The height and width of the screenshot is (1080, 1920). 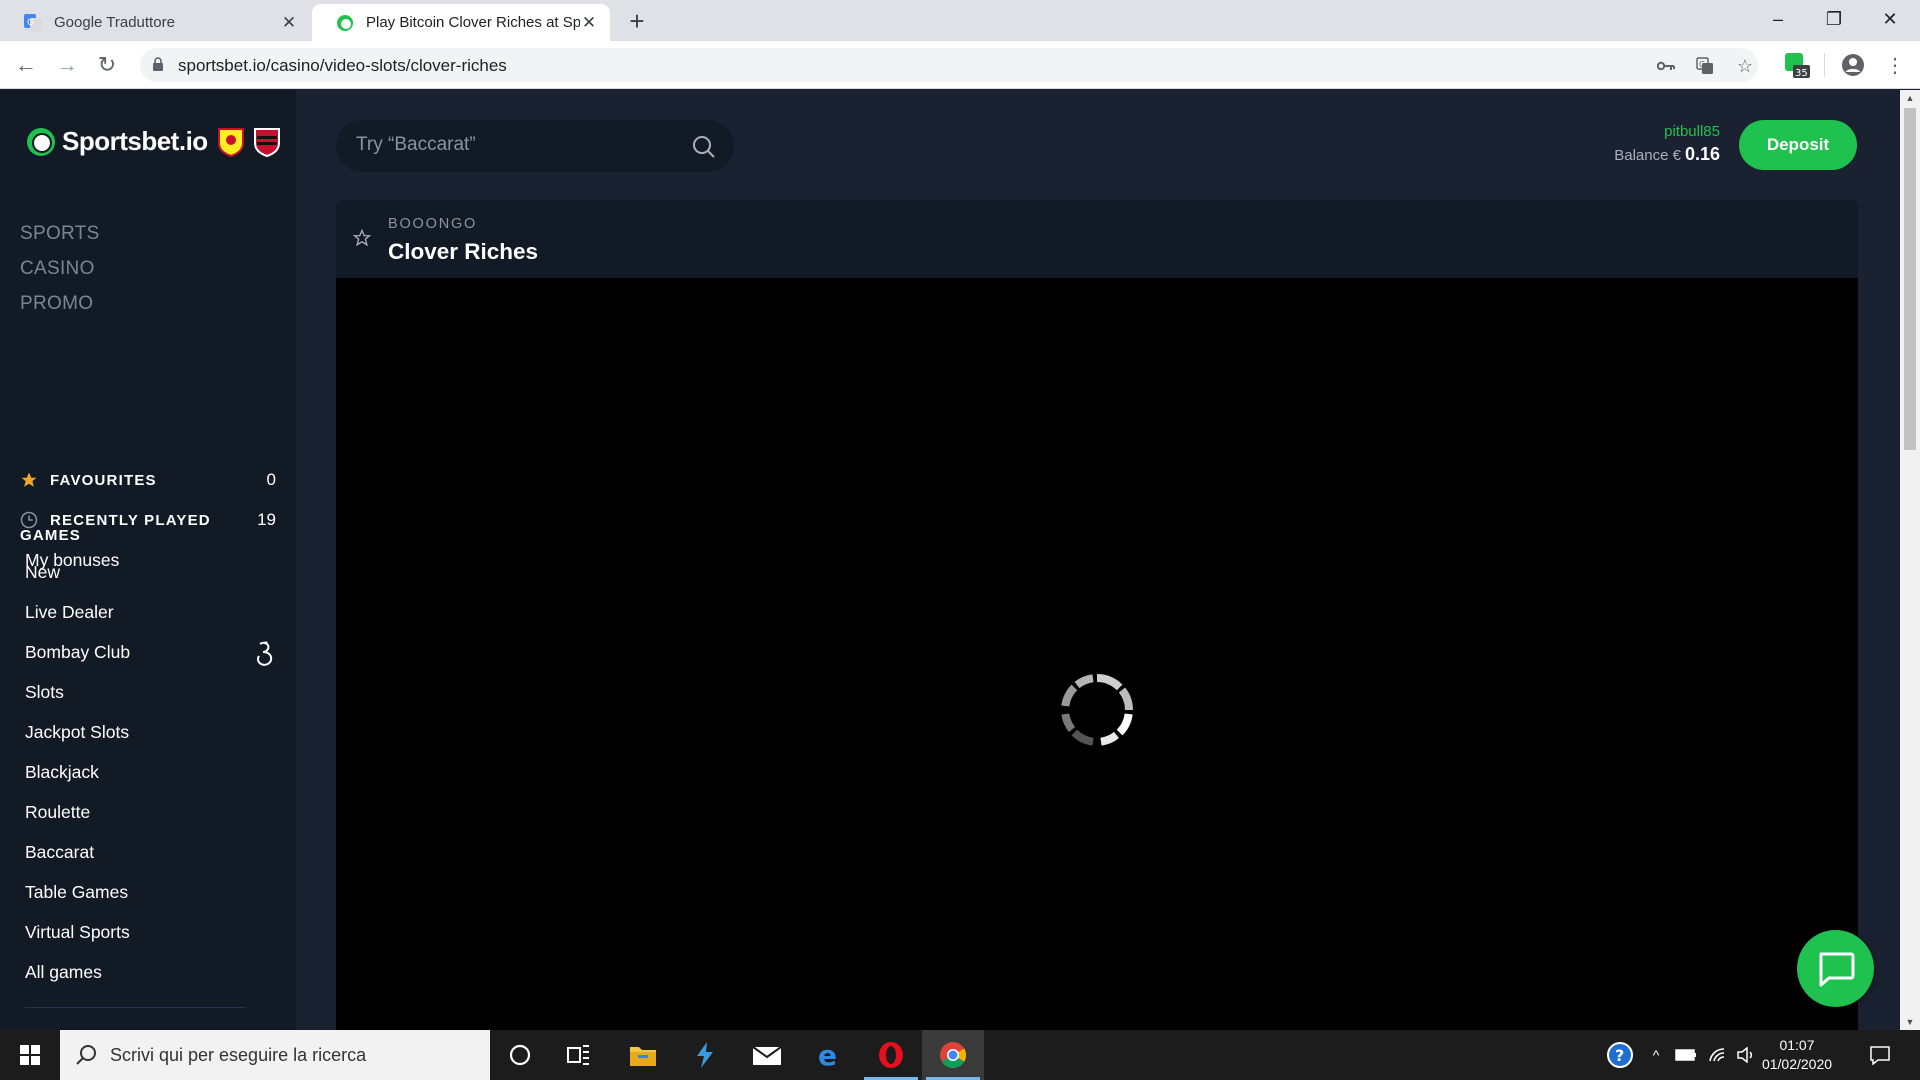 What do you see at coordinates (1910, 560) in the screenshot?
I see `page-scrollbar: ▲ ▼` at bounding box center [1910, 560].